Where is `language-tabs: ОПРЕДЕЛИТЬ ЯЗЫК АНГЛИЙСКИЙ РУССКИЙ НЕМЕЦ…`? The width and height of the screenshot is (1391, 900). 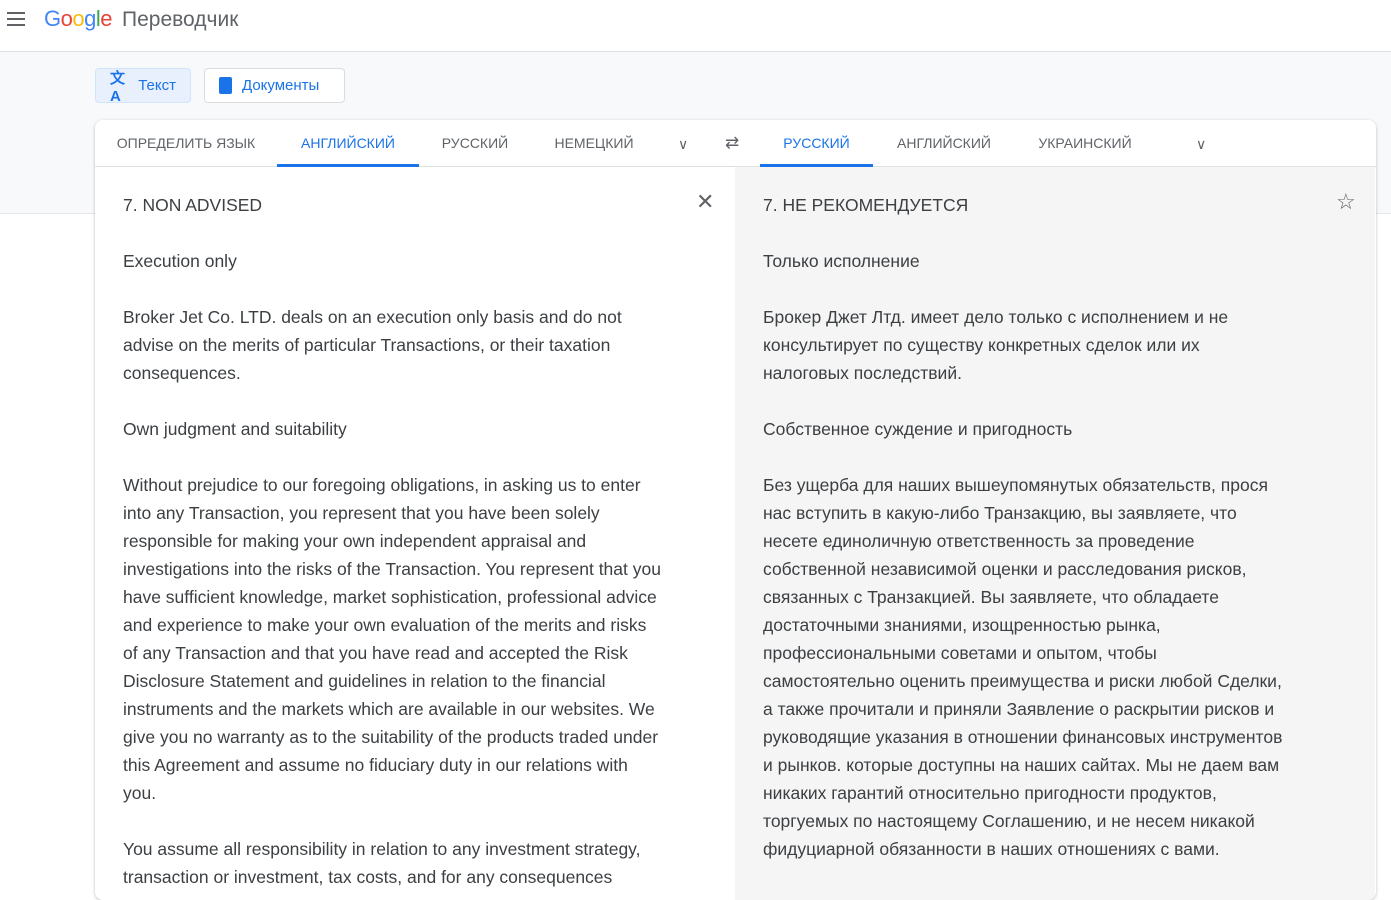 language-tabs: ОПРЕДЕЛИТЬ ЯЗЫК АНГЛИЙСКИЙ РУССКИЙ НЕМЕЦ… is located at coordinates (735, 143).